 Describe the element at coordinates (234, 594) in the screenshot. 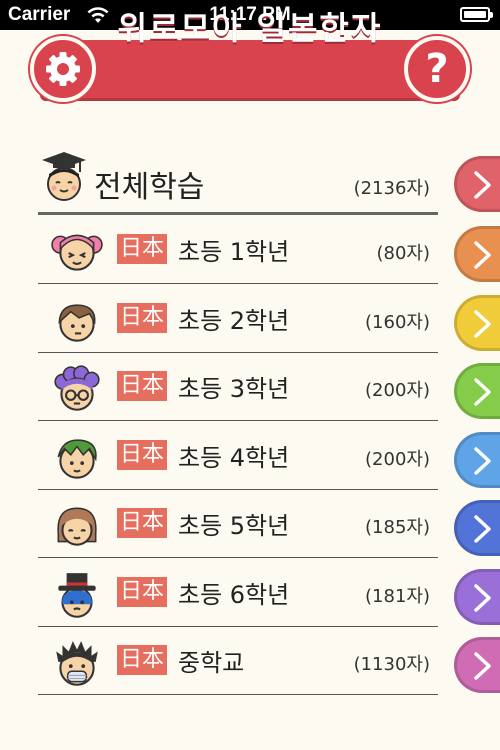

I see `grade-label: 초등 6학년` at that location.